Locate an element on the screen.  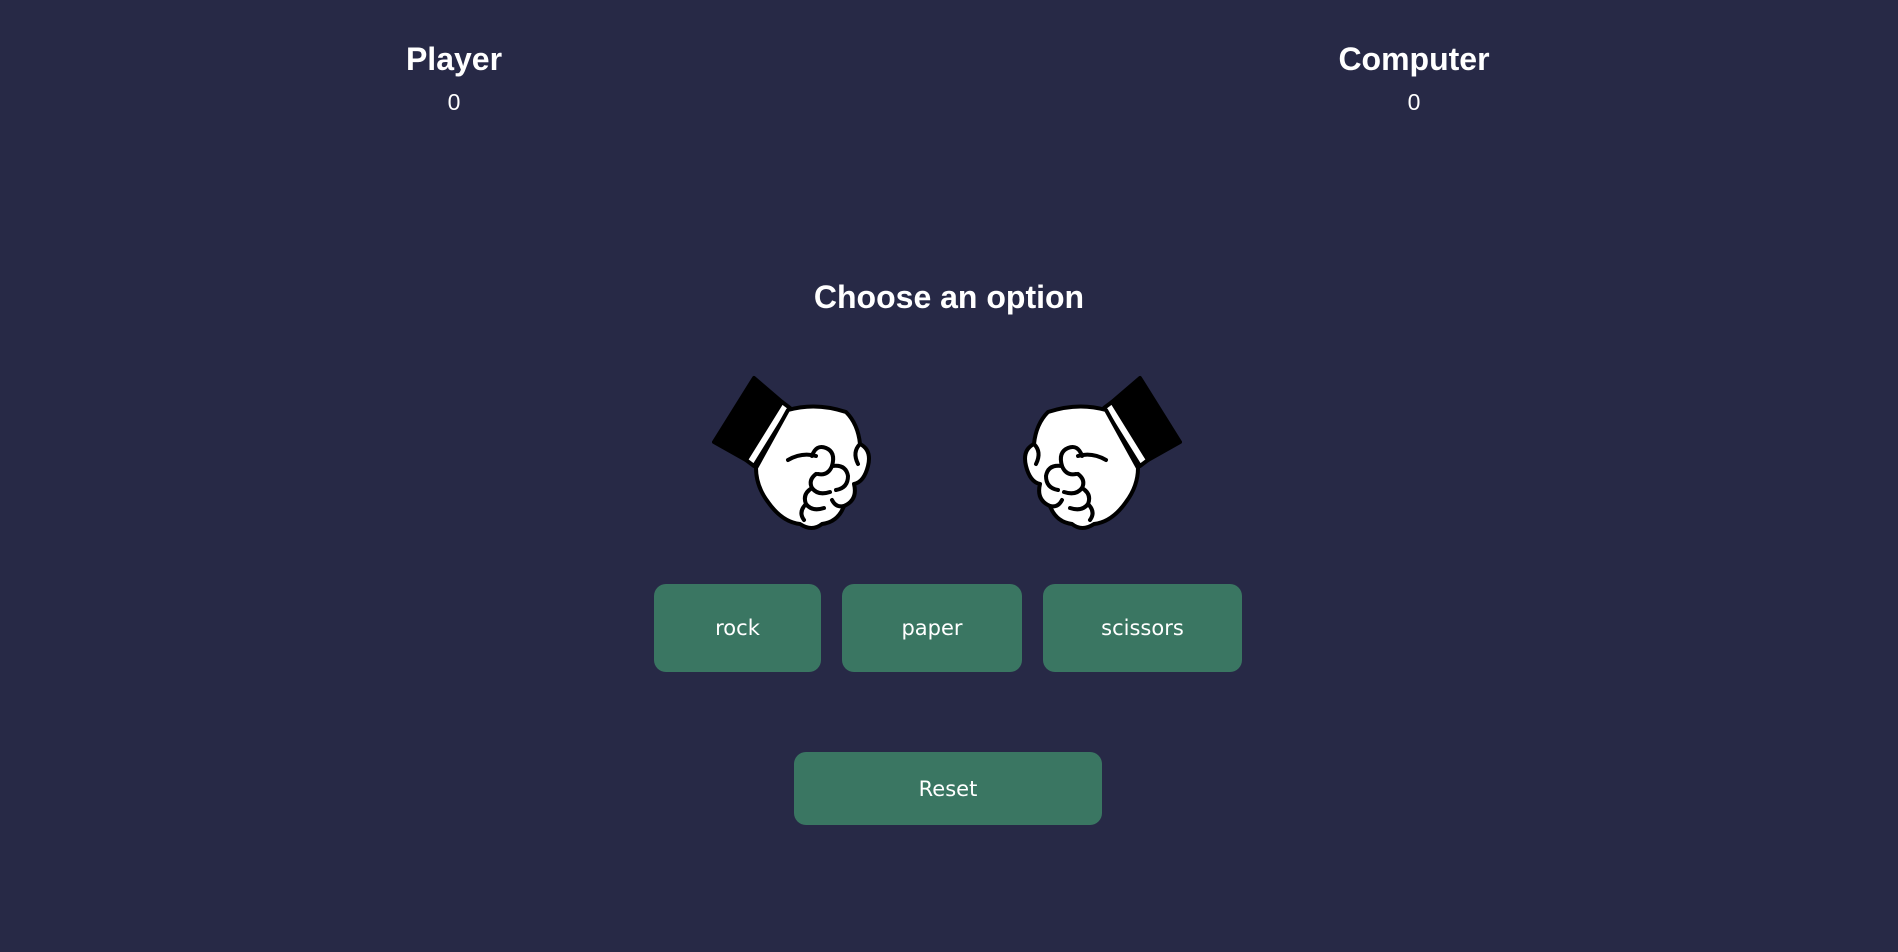
player-score: 0 is located at coordinates (454, 102).